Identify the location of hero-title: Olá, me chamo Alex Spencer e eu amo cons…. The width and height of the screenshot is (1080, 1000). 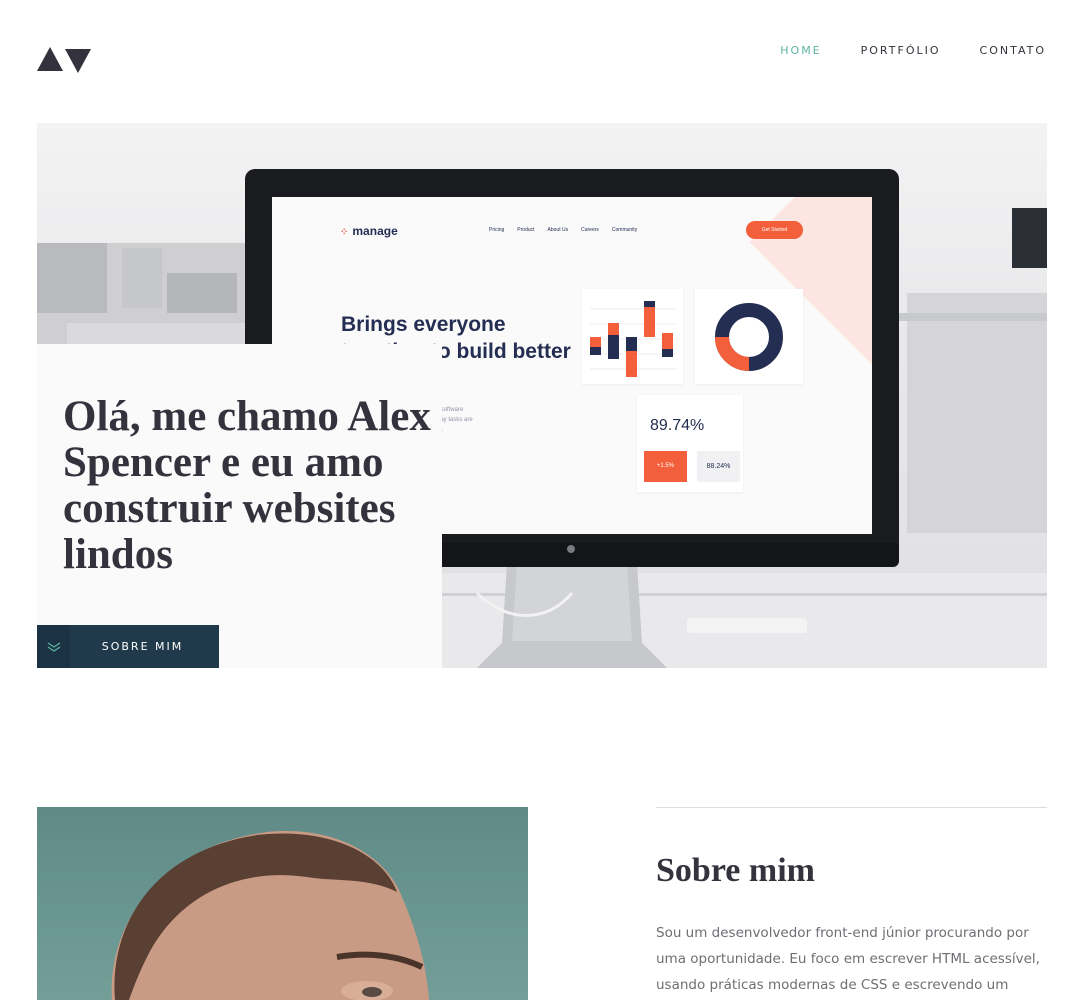
(247, 485).